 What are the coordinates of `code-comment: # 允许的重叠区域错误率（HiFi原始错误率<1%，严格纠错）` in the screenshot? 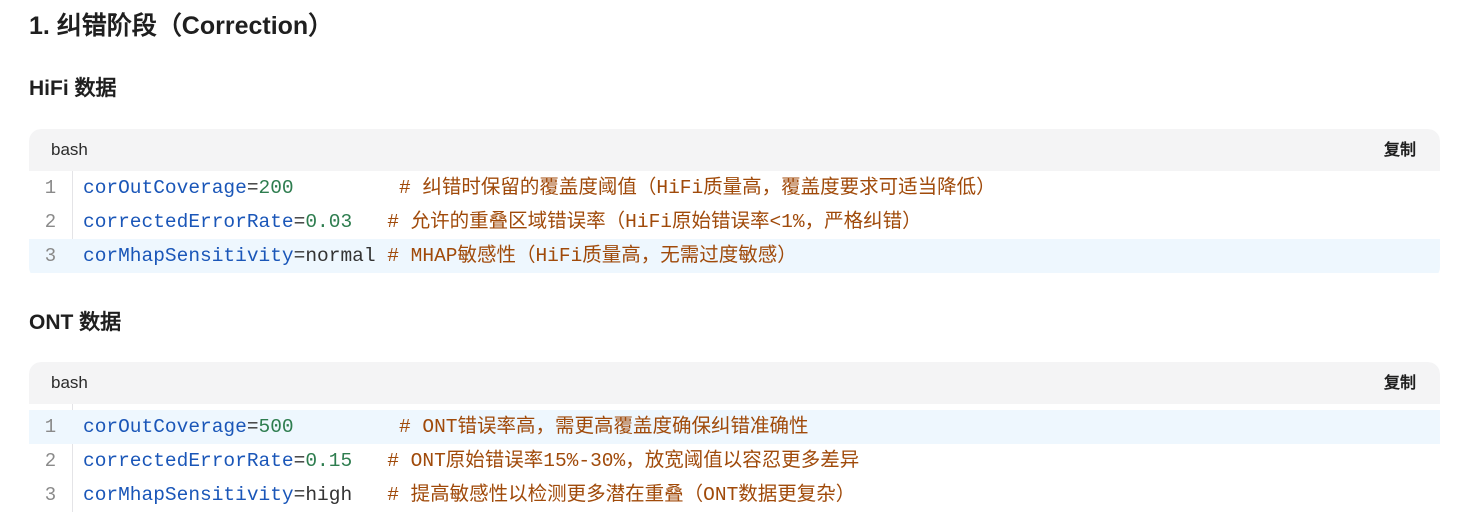 It's located at (654, 222).